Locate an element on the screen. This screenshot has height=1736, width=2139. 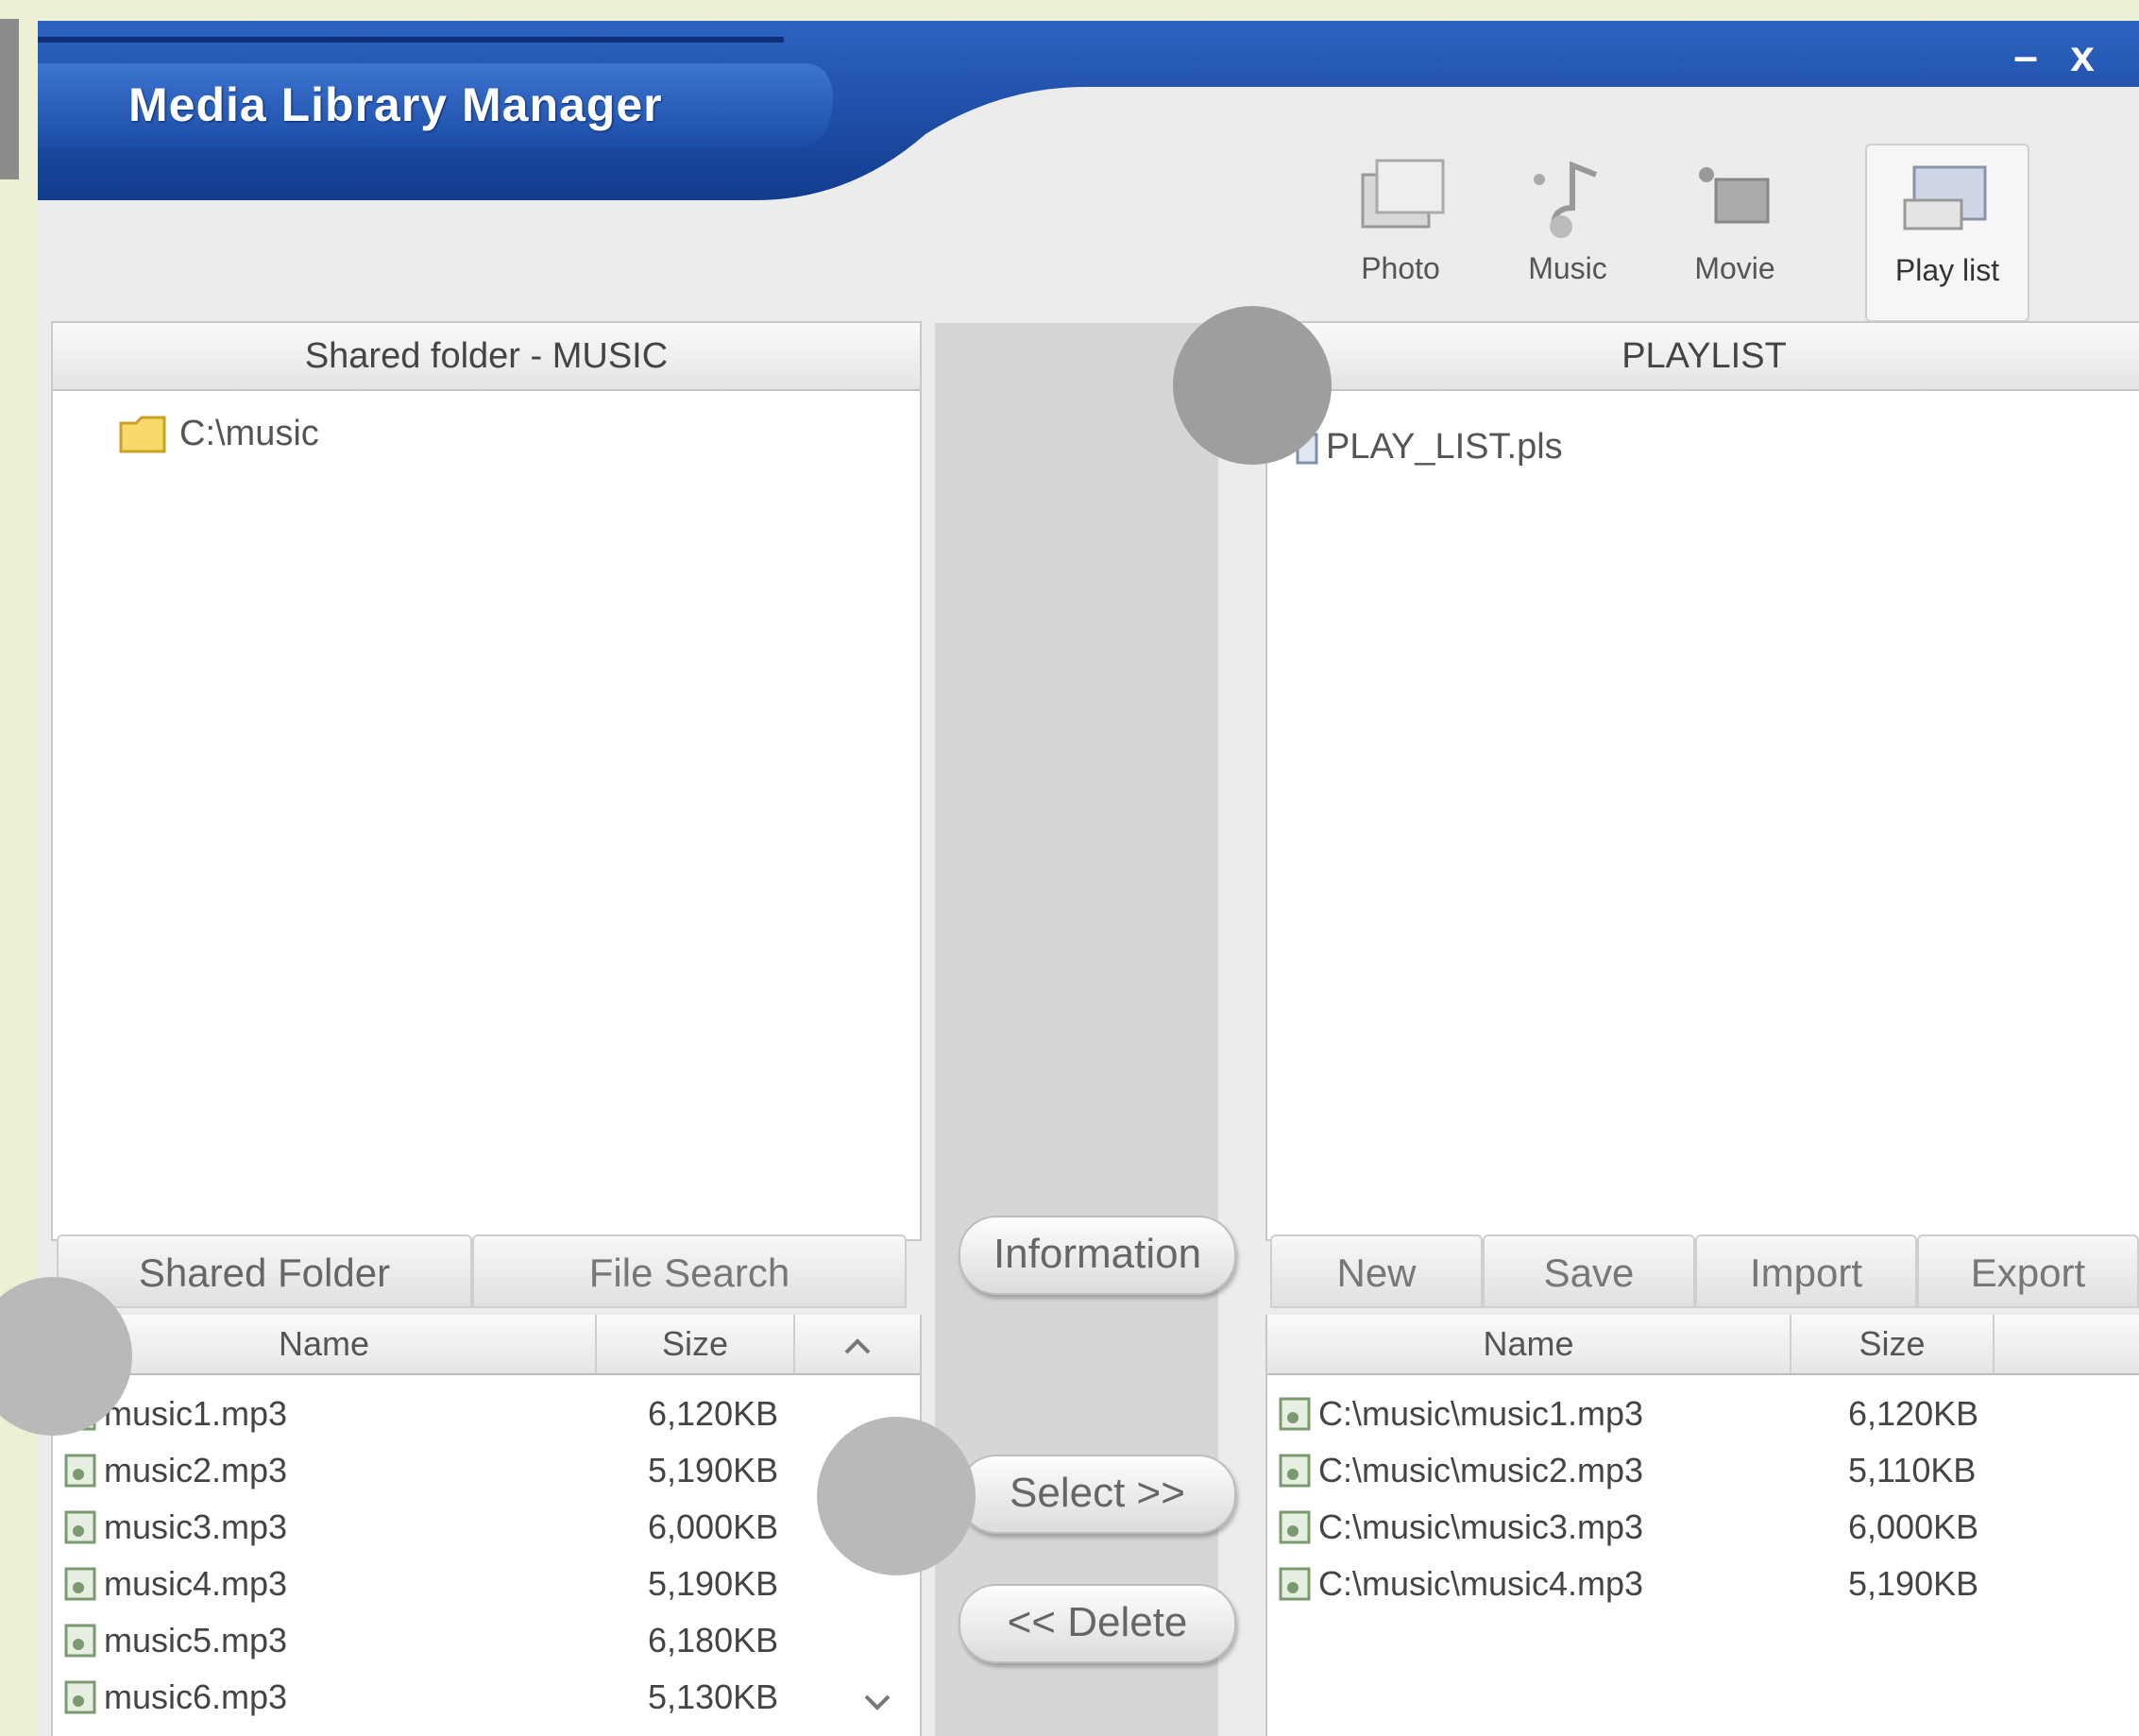
tab-save: Save is located at coordinates (1589, 1271).